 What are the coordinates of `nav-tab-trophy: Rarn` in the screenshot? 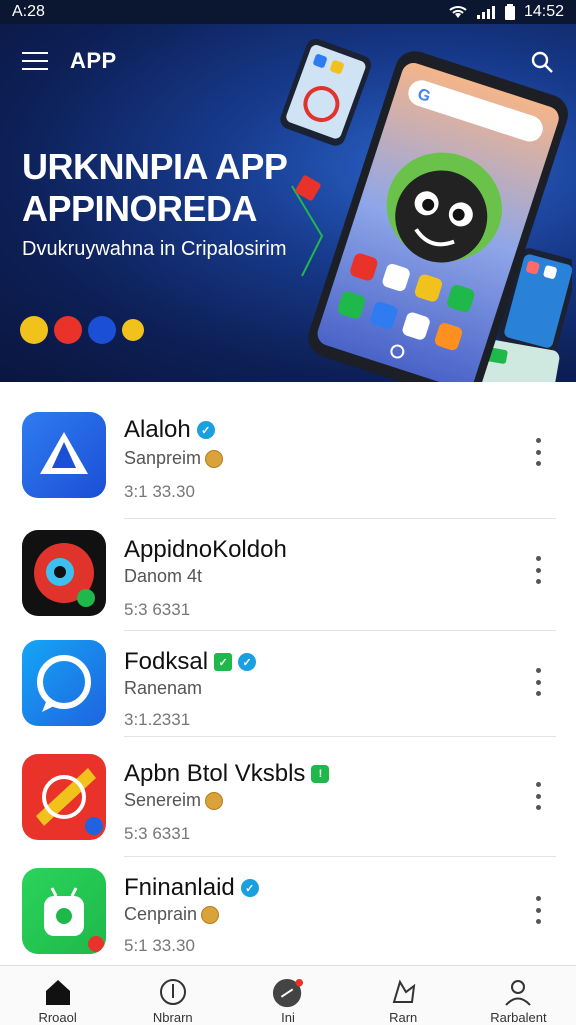 It's located at (403, 995).